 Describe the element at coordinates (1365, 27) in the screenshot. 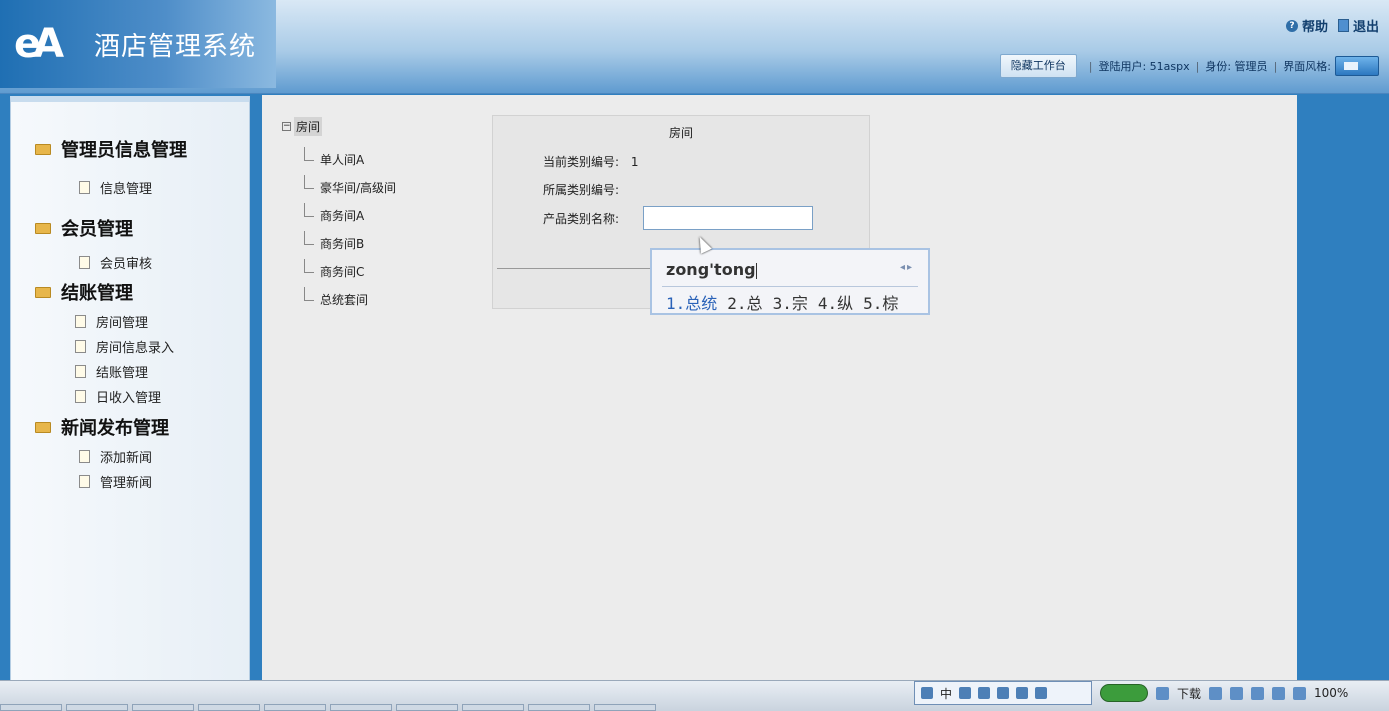

I see `exit-label: 退出` at that location.